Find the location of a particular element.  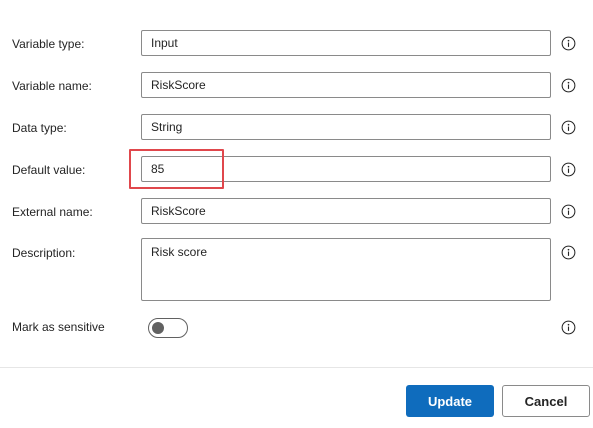

mark-as-sensitive-label: Mark as sensitive is located at coordinates (58, 327).